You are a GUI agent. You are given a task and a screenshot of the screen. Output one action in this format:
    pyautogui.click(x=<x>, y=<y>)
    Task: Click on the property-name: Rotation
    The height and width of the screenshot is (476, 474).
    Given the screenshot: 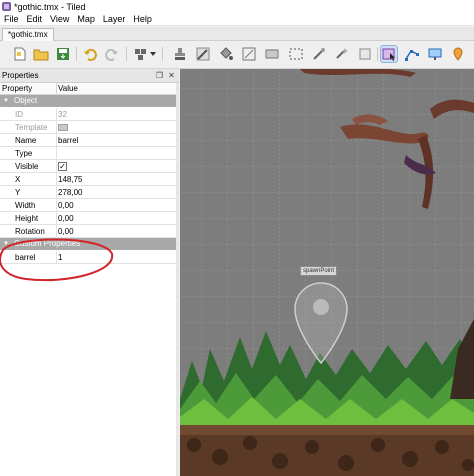 What is the action you would take?
    pyautogui.click(x=30, y=231)
    